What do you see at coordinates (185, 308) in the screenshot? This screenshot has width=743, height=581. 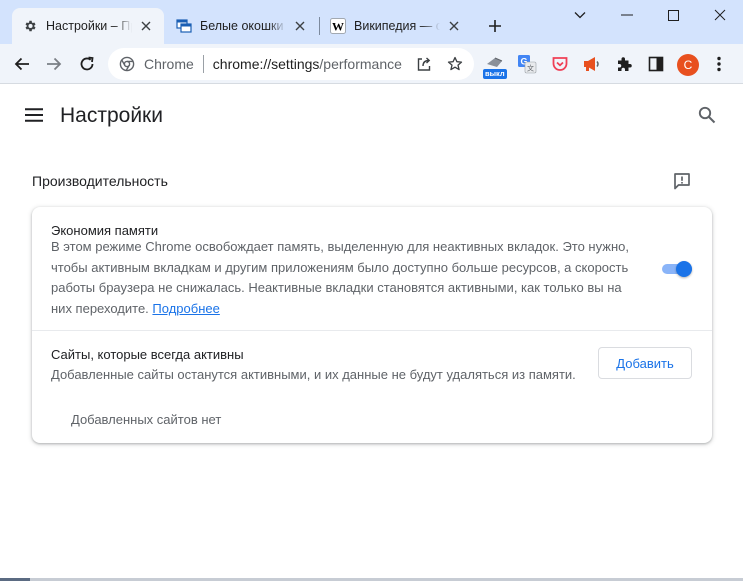 I see `learn-more-link: Подробнее` at bounding box center [185, 308].